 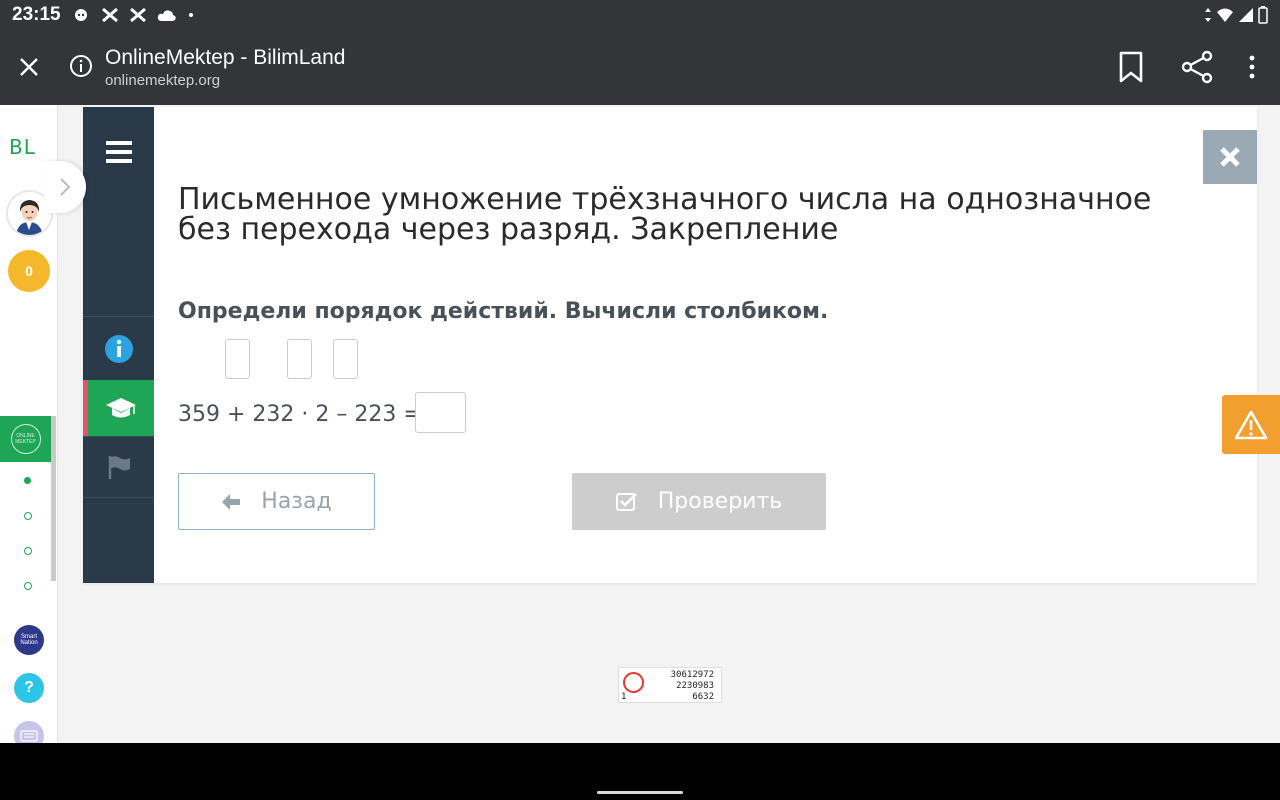 What do you see at coordinates (440, 412) in the screenshot?
I see `answer-input` at bounding box center [440, 412].